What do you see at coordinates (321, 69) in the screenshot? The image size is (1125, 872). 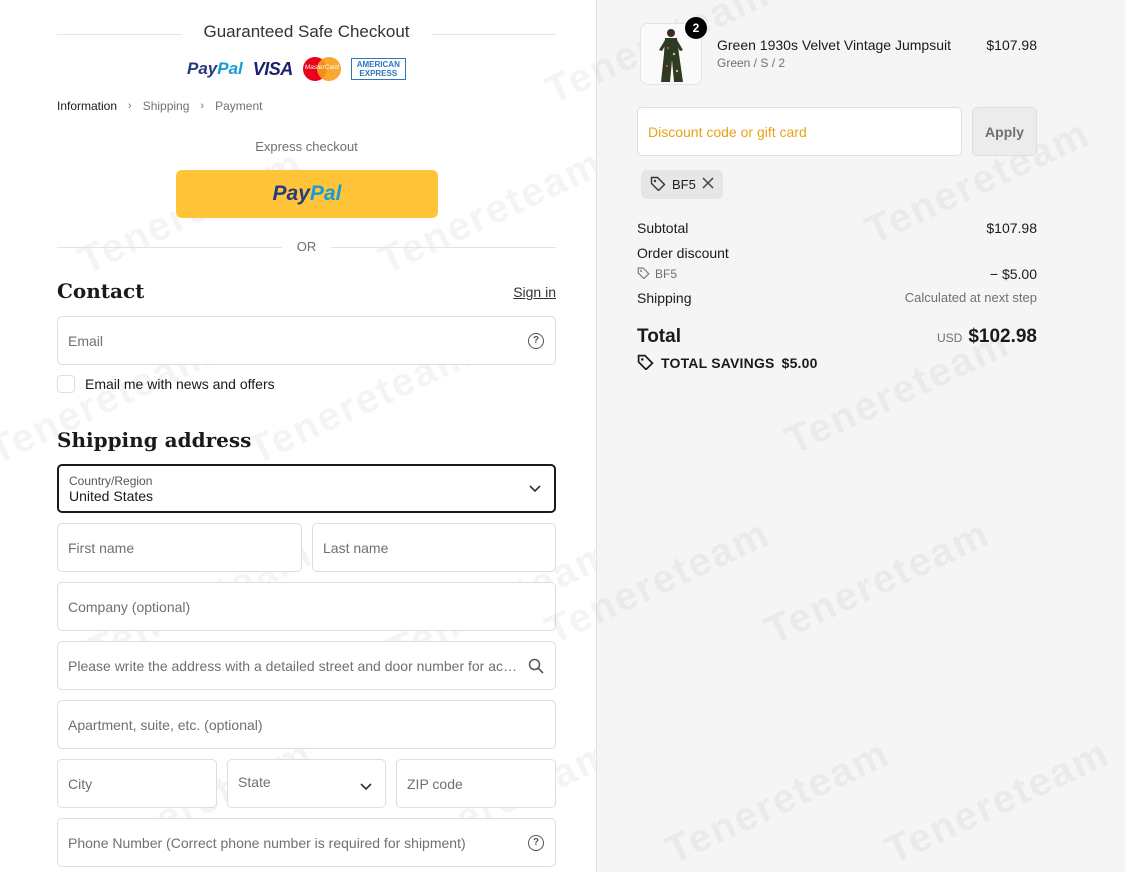 I see `mastercard-logo: MasterCard` at bounding box center [321, 69].